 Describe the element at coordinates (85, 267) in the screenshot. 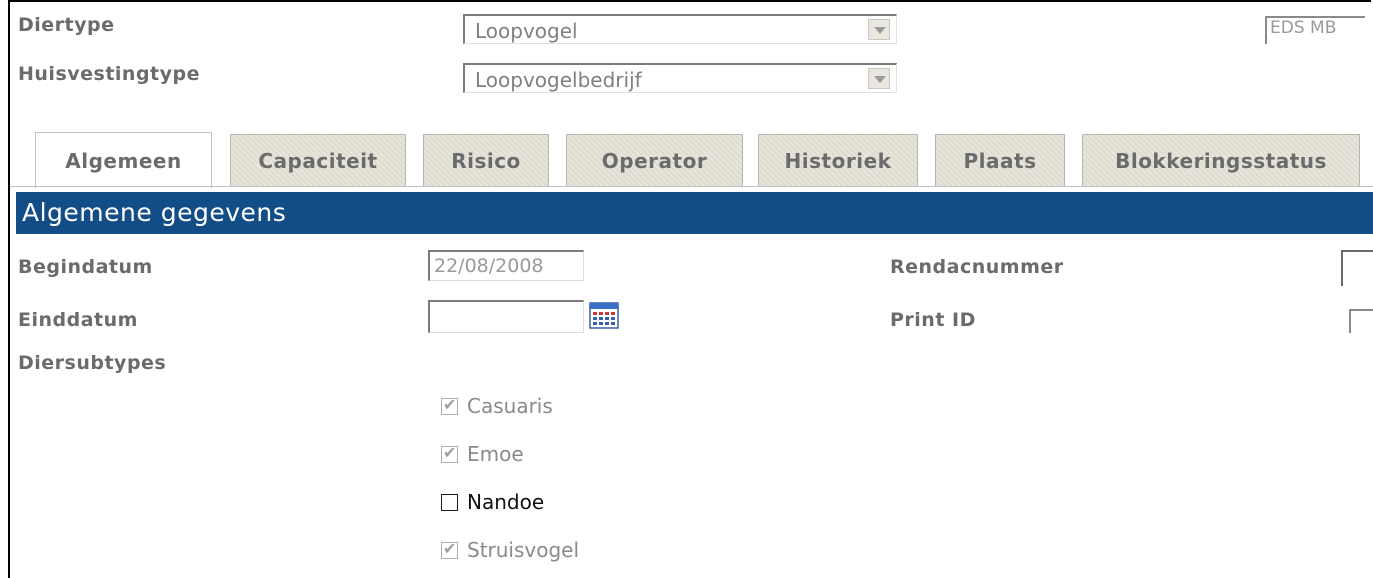

I see `begindatum-label: Begindatum` at that location.